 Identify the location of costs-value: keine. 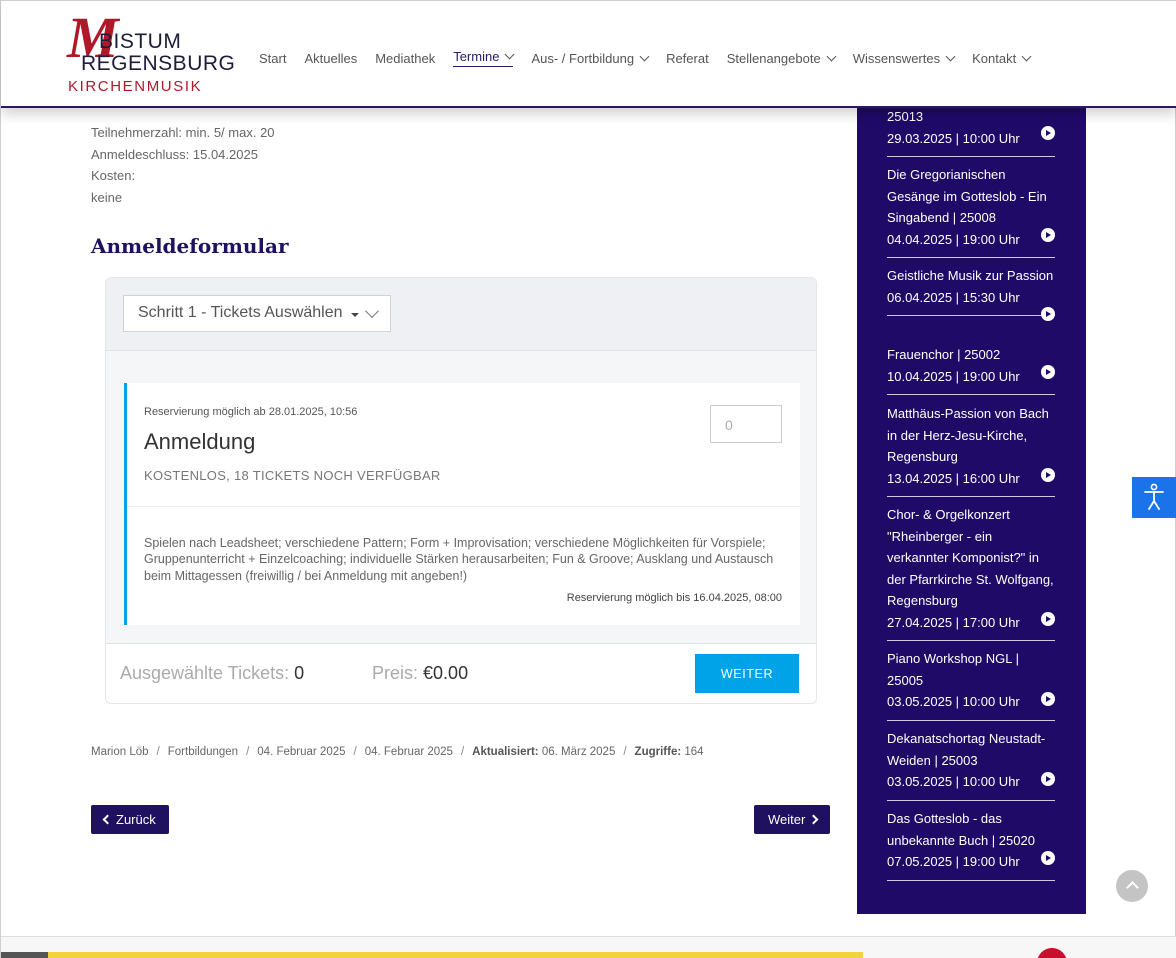
(107, 198).